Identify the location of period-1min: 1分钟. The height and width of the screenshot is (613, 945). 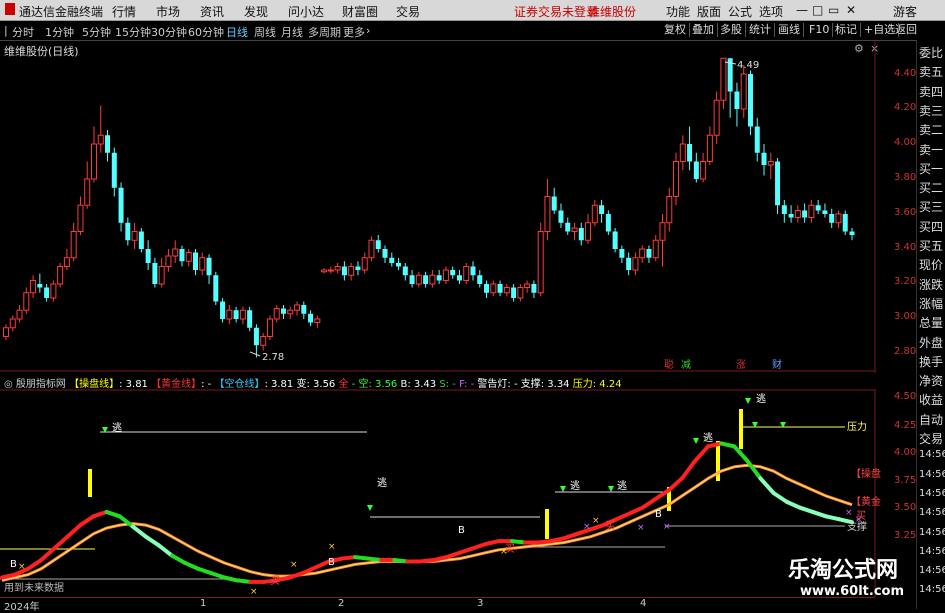
(59, 32).